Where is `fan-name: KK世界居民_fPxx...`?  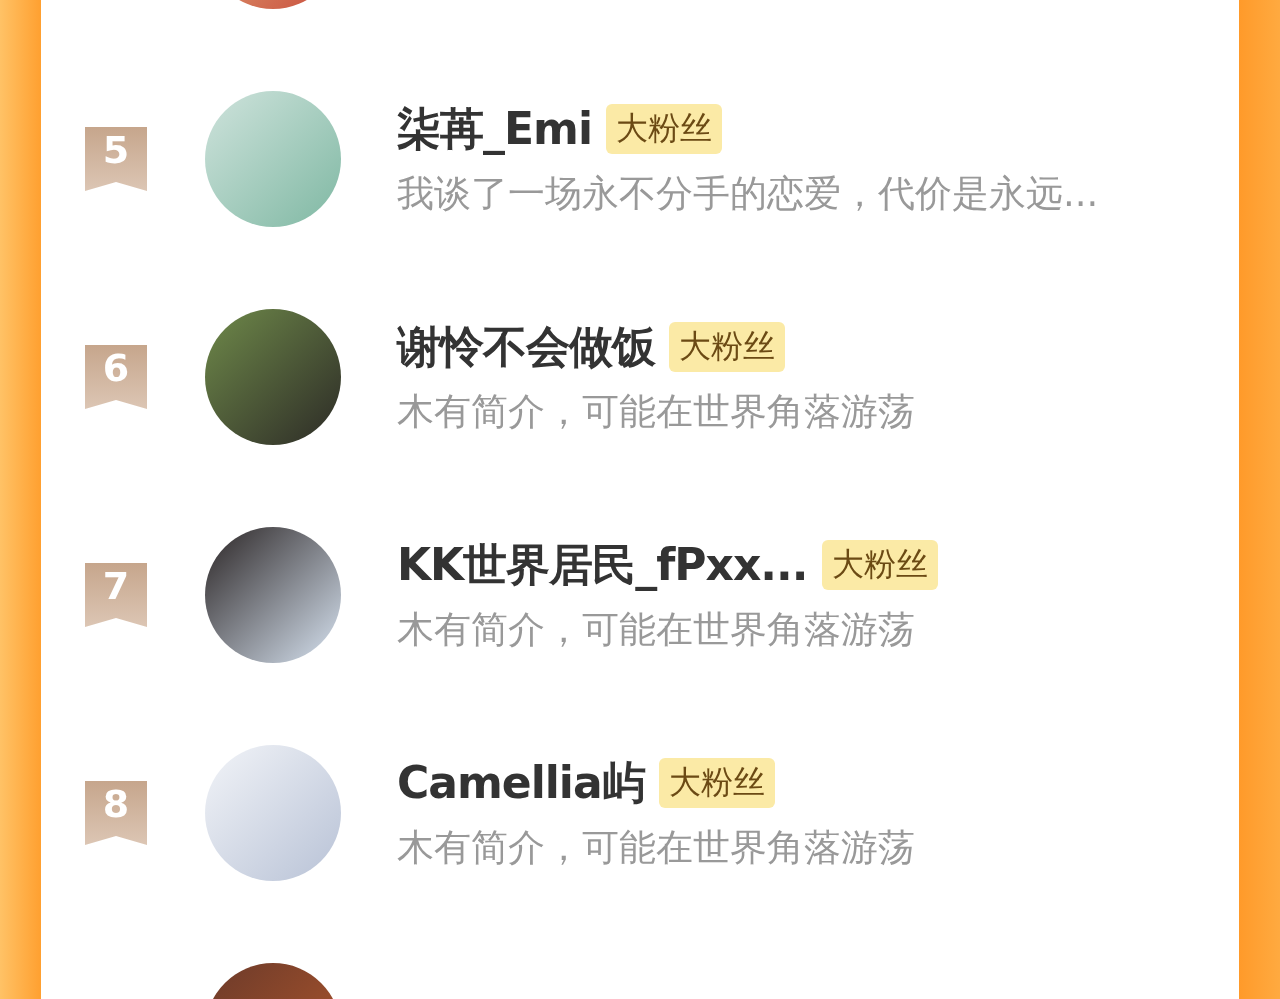
fan-name: KK世界居民_fPxx... is located at coordinates (602, 565).